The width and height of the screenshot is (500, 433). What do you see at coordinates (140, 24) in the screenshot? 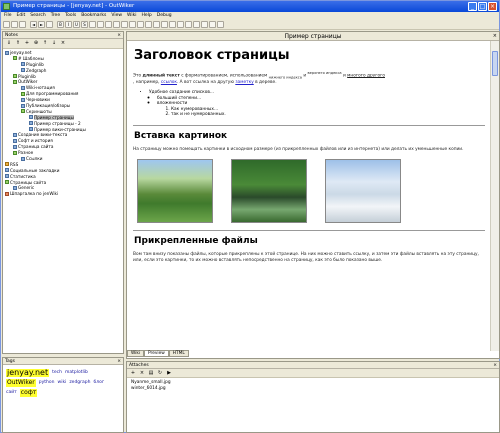
I see `h2-icon` at bounding box center [140, 24].